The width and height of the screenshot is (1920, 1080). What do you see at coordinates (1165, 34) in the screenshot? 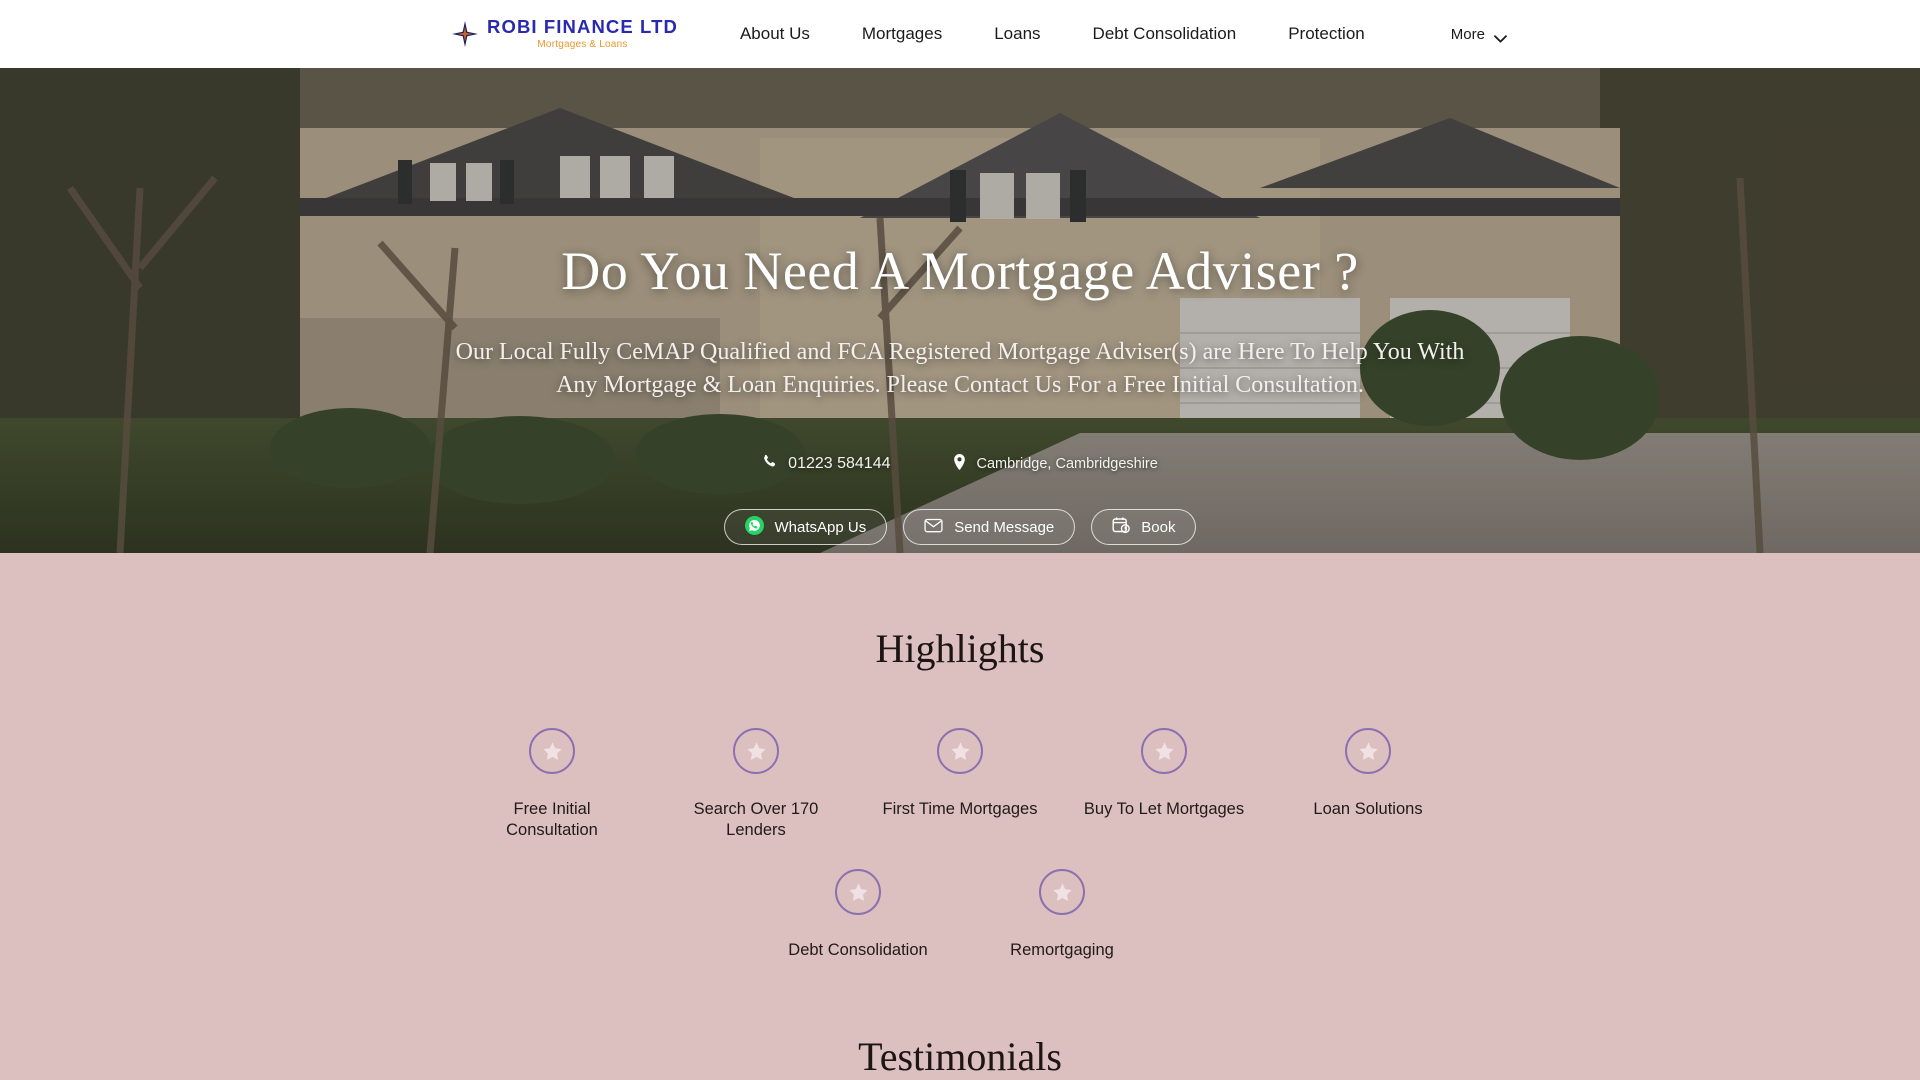
I see `nav-item-debt-consolidation: Debt Consolidation` at bounding box center [1165, 34].